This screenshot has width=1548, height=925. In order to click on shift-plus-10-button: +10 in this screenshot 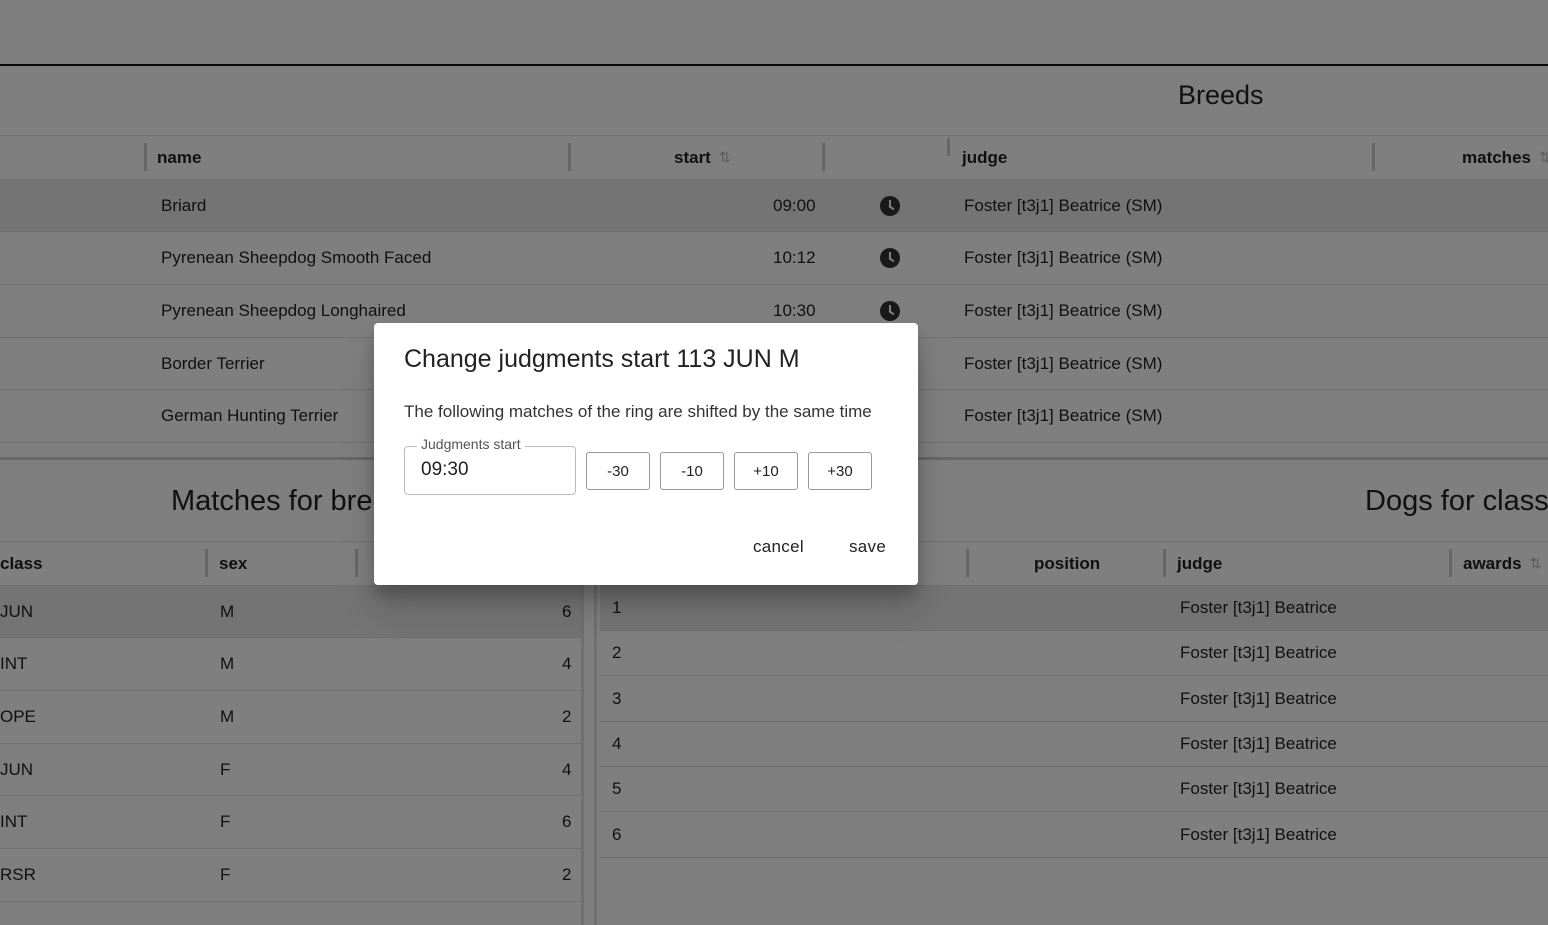, I will do `click(766, 471)`.